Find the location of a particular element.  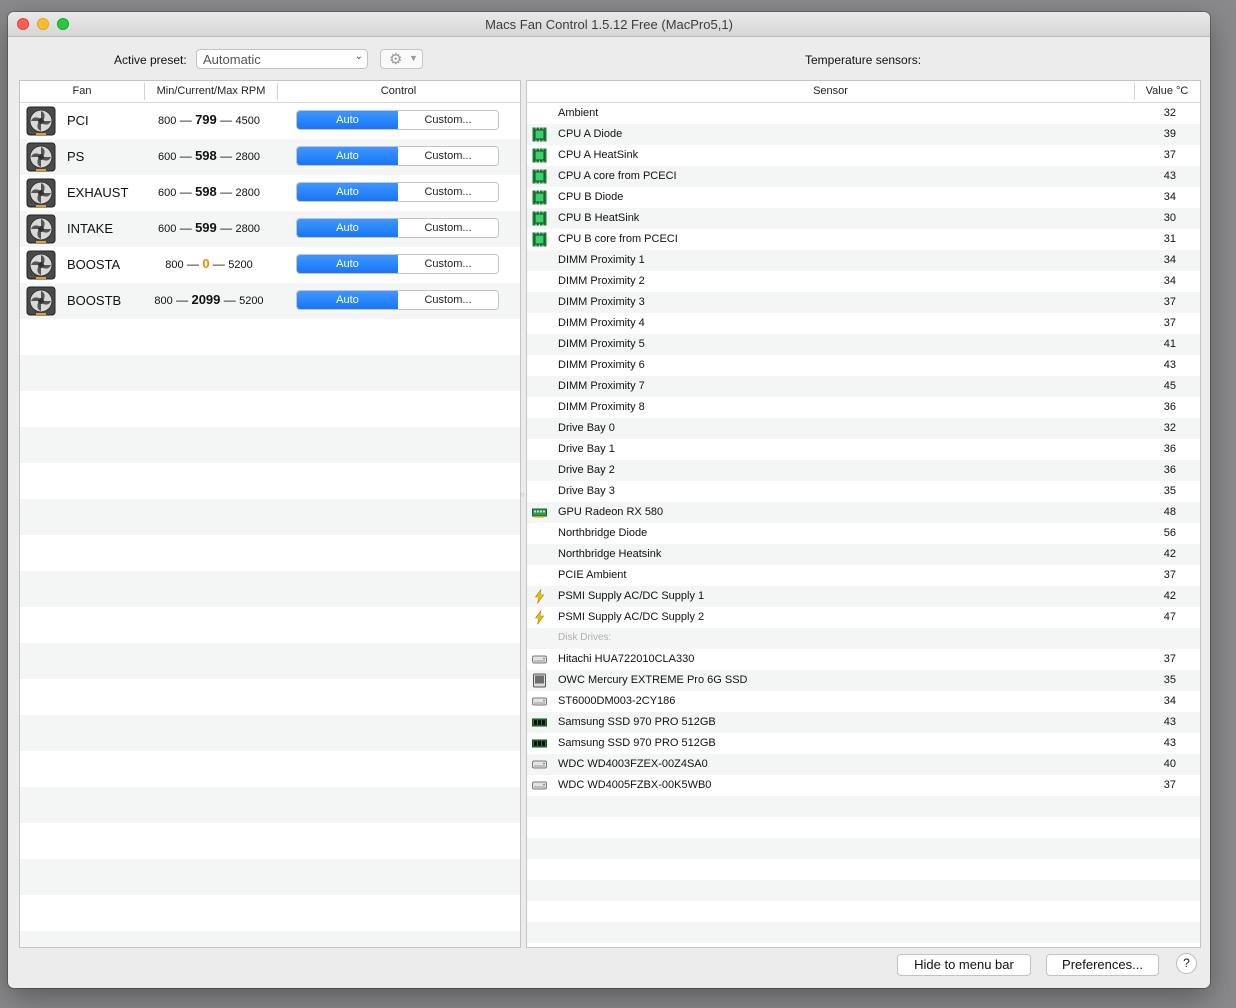

column-header-fan: Fan is located at coordinates (82, 91).